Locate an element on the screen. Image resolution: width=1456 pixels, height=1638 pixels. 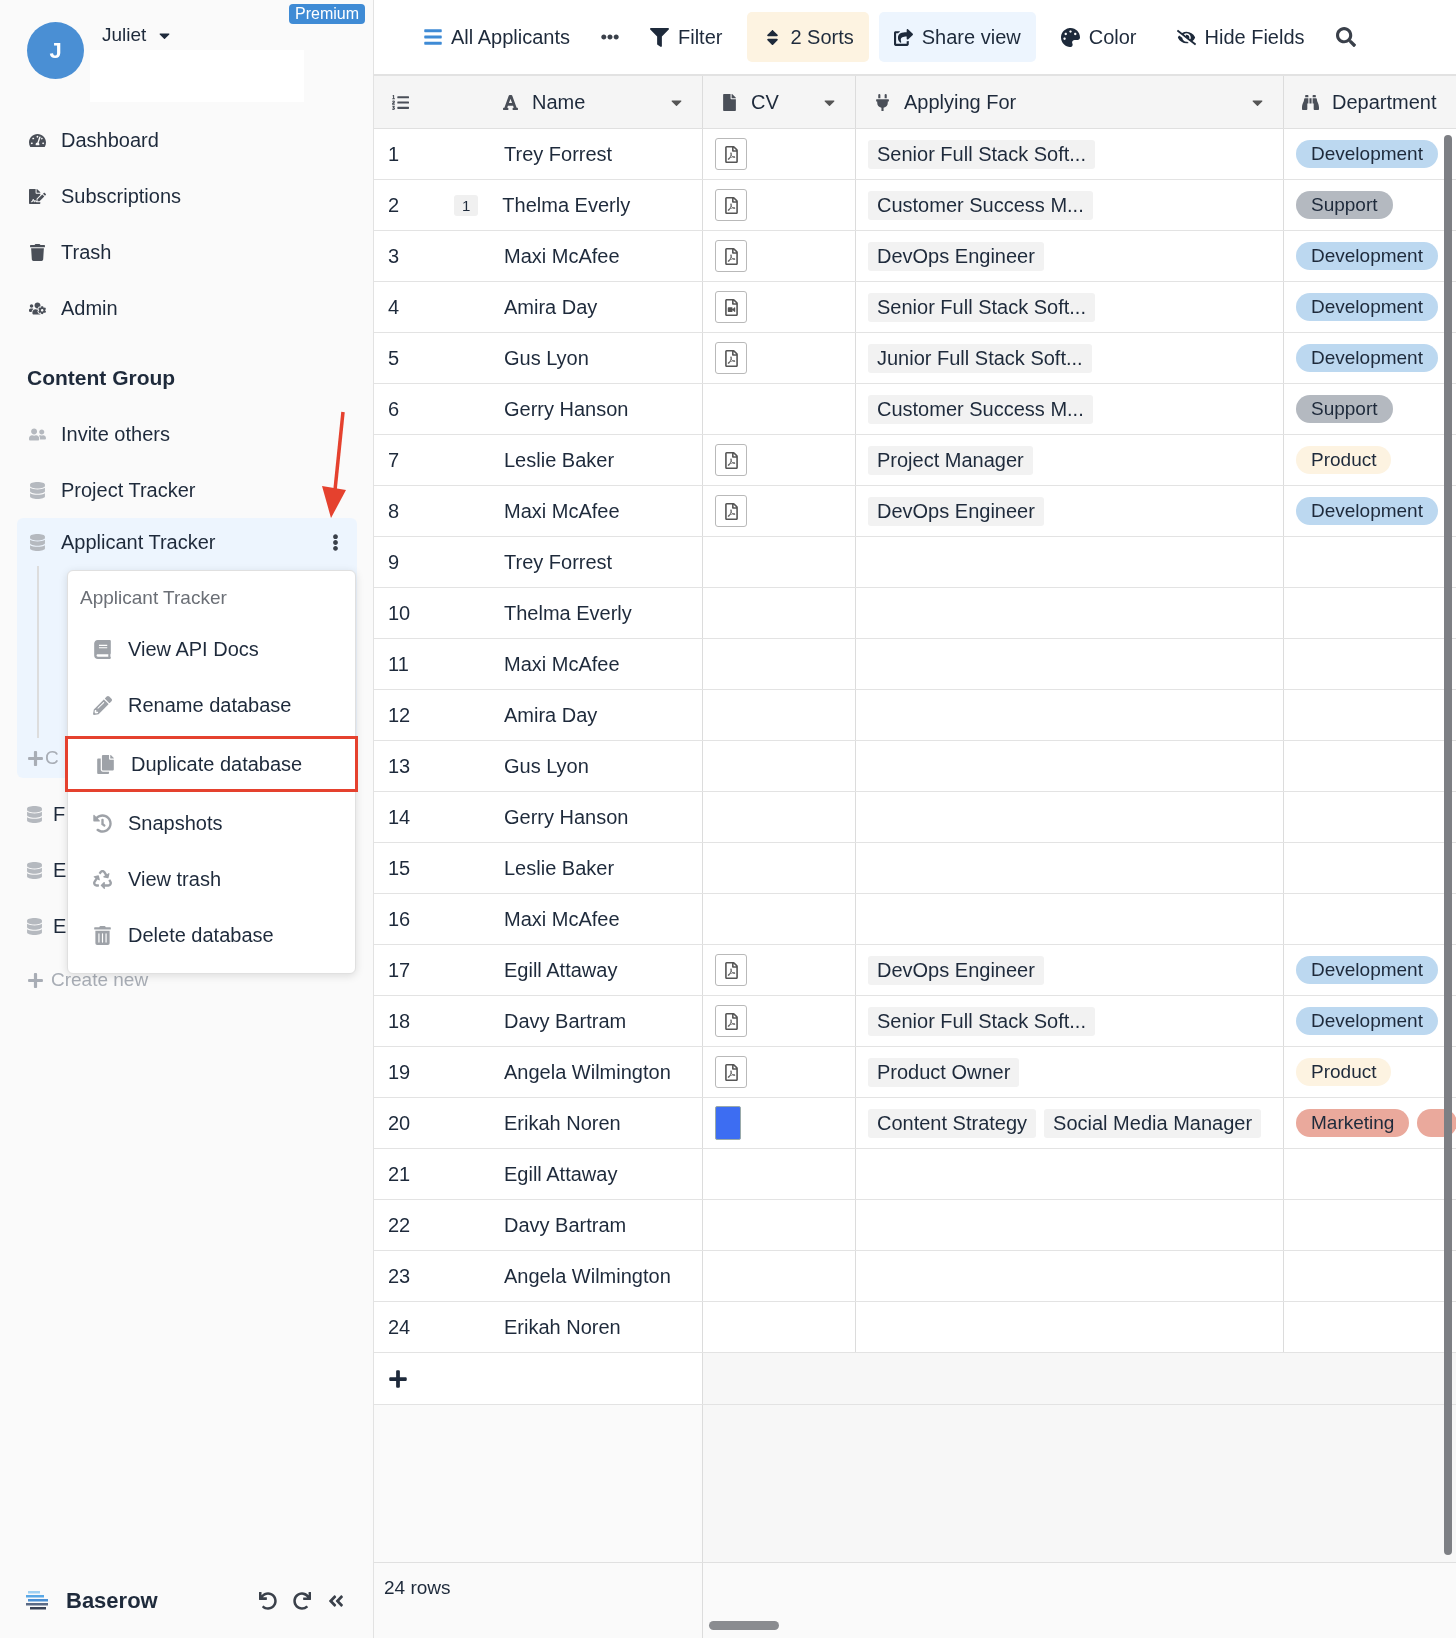
row-number: 5 is located at coordinates (394, 358).